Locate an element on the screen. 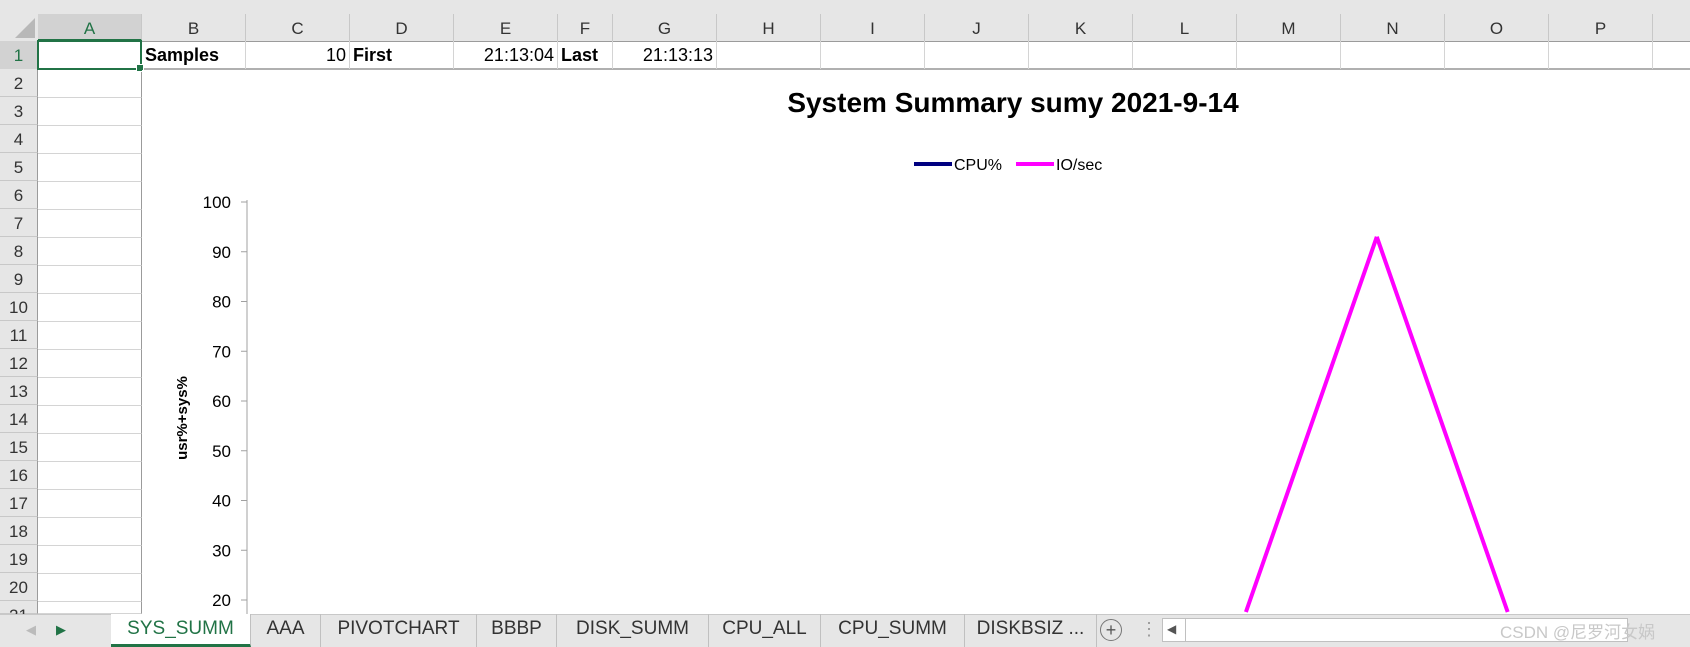  row-header-5: 5 is located at coordinates (19, 167).